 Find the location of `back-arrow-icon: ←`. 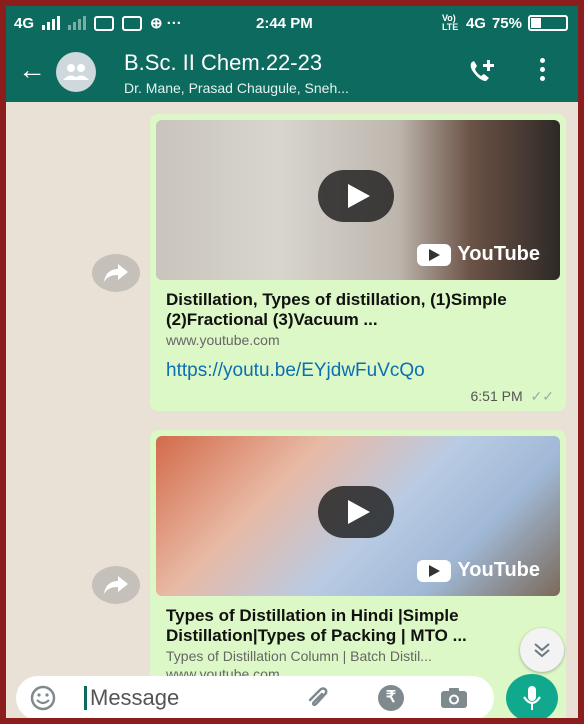

back-arrow-icon: ← is located at coordinates (32, 70).